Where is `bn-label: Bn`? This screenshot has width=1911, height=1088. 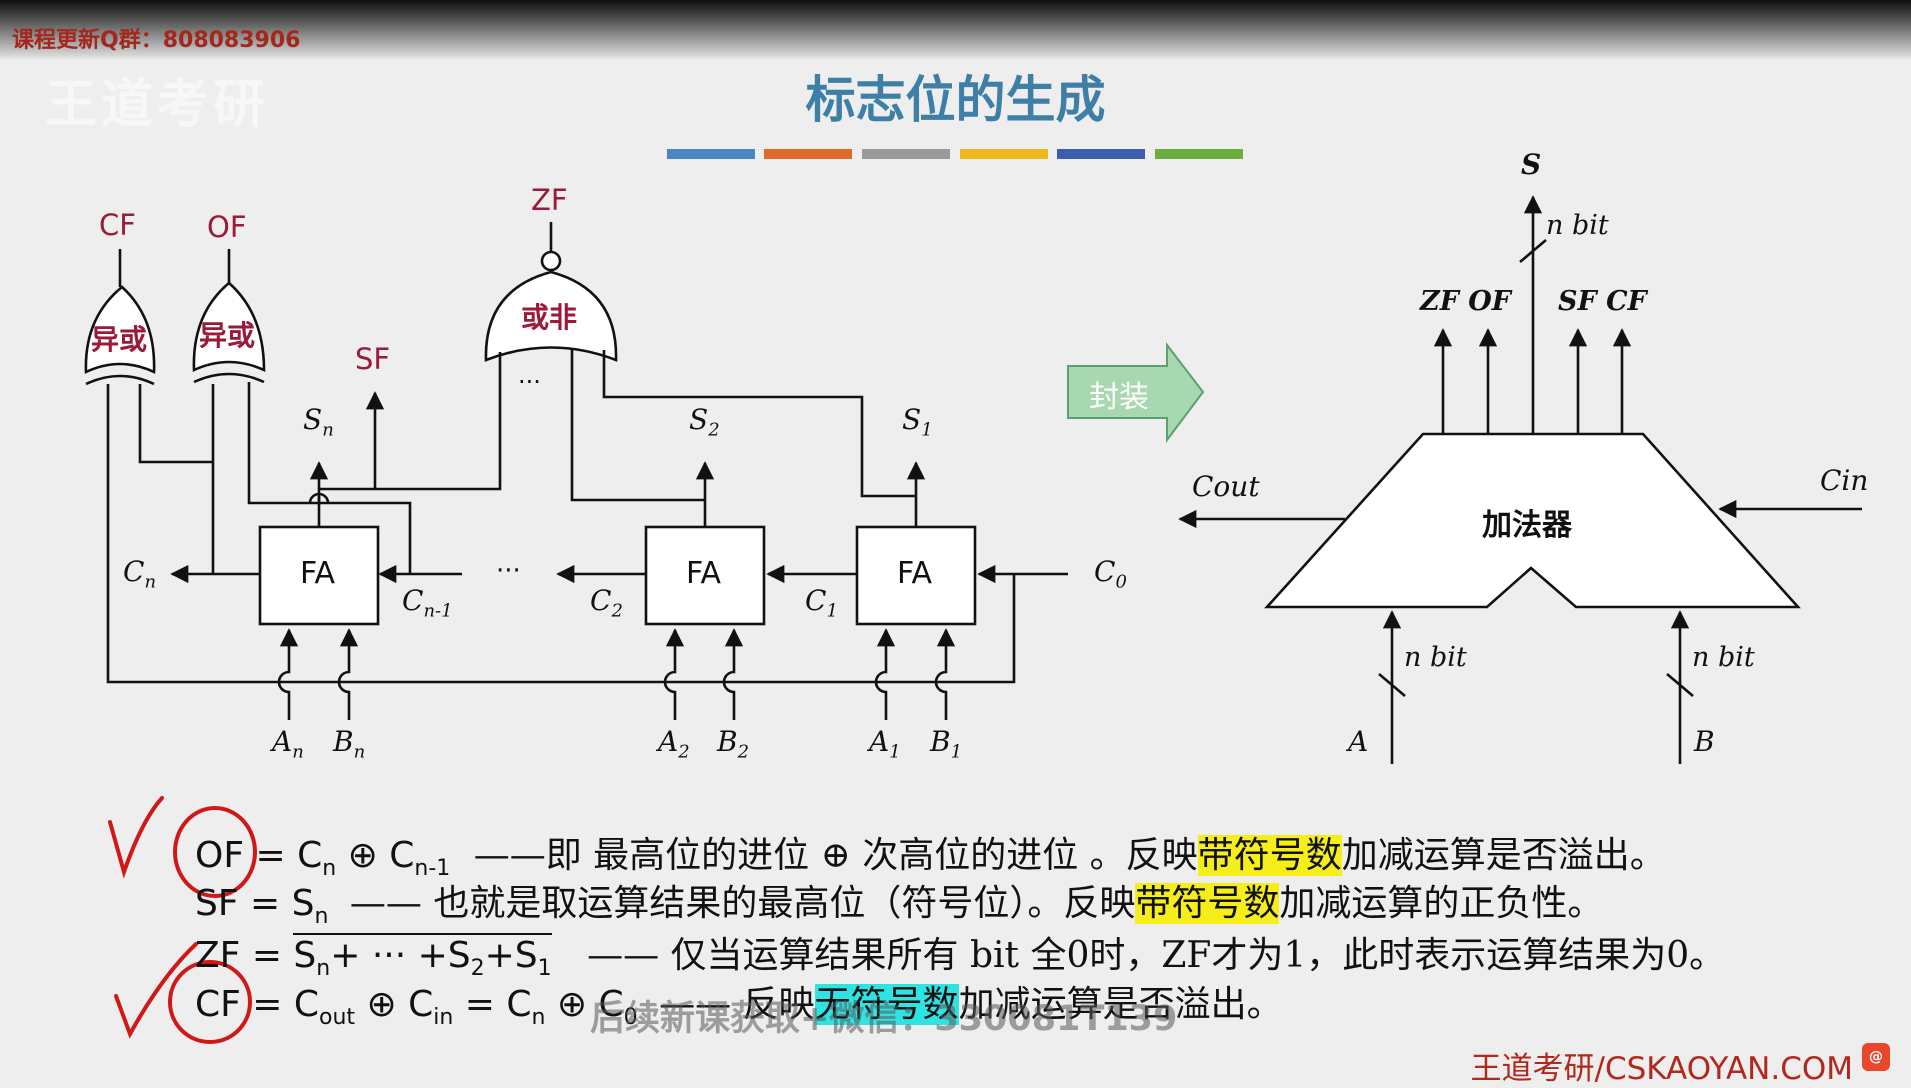 bn-label: Bn is located at coordinates (349, 744).